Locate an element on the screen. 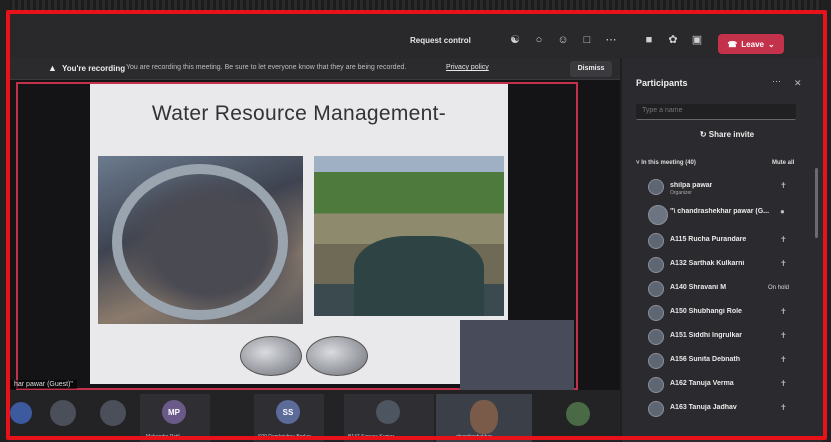 This screenshot has height=442, width=831. camera-icon: ■ is located at coordinates (649, 40).